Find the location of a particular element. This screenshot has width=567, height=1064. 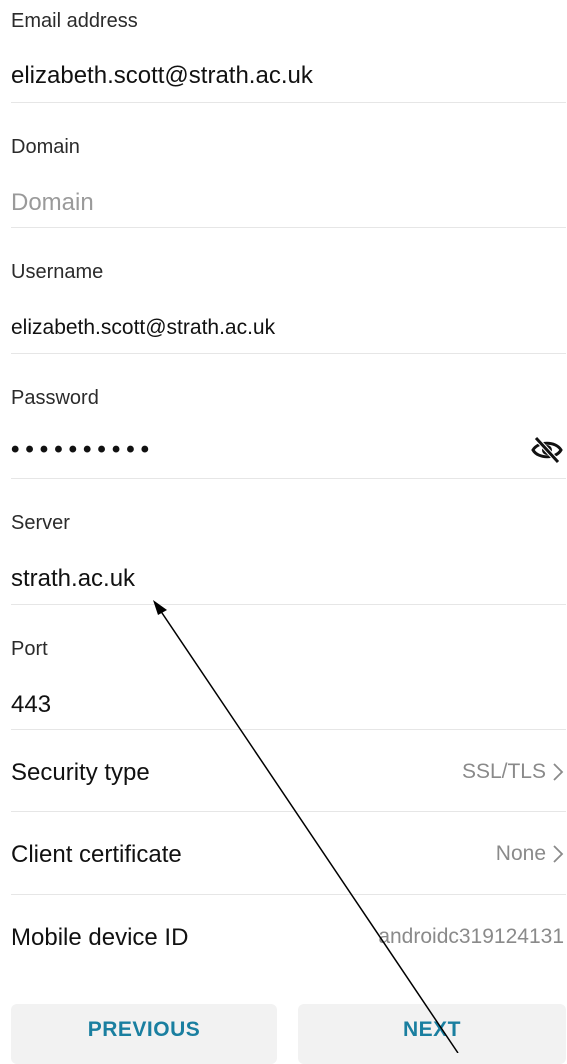

email-input: elizabeth.scott@strath.ac.uk is located at coordinates (162, 76).